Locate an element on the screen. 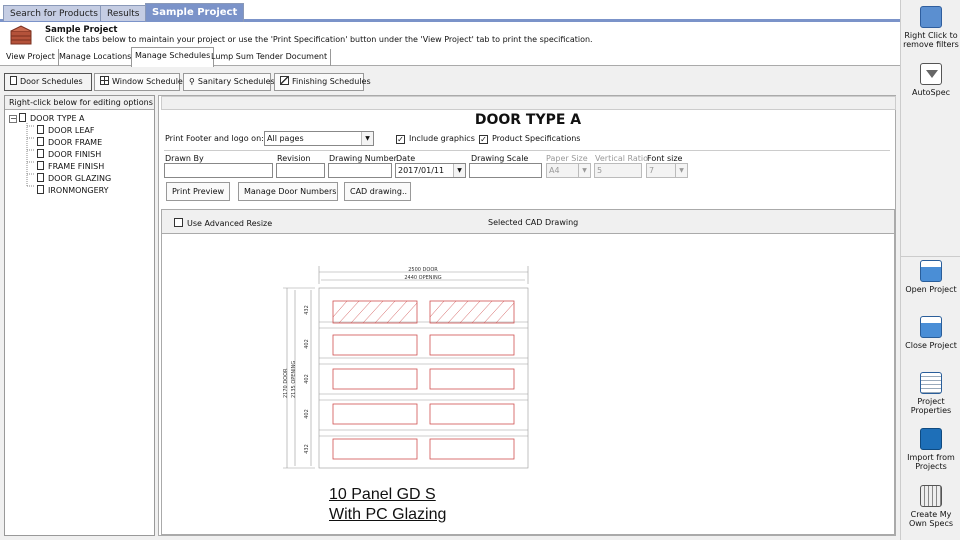 The height and width of the screenshot is (540, 960). autospec-button: AutoSpec is located at coordinates (930, 80).